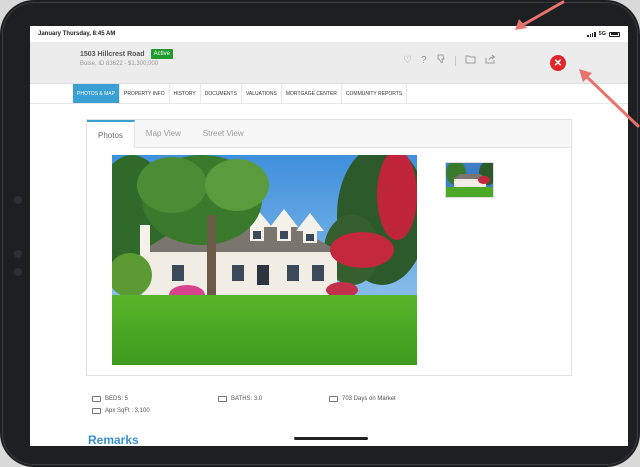  I want to click on days-stat: 703 Days on Market, so click(362, 399).